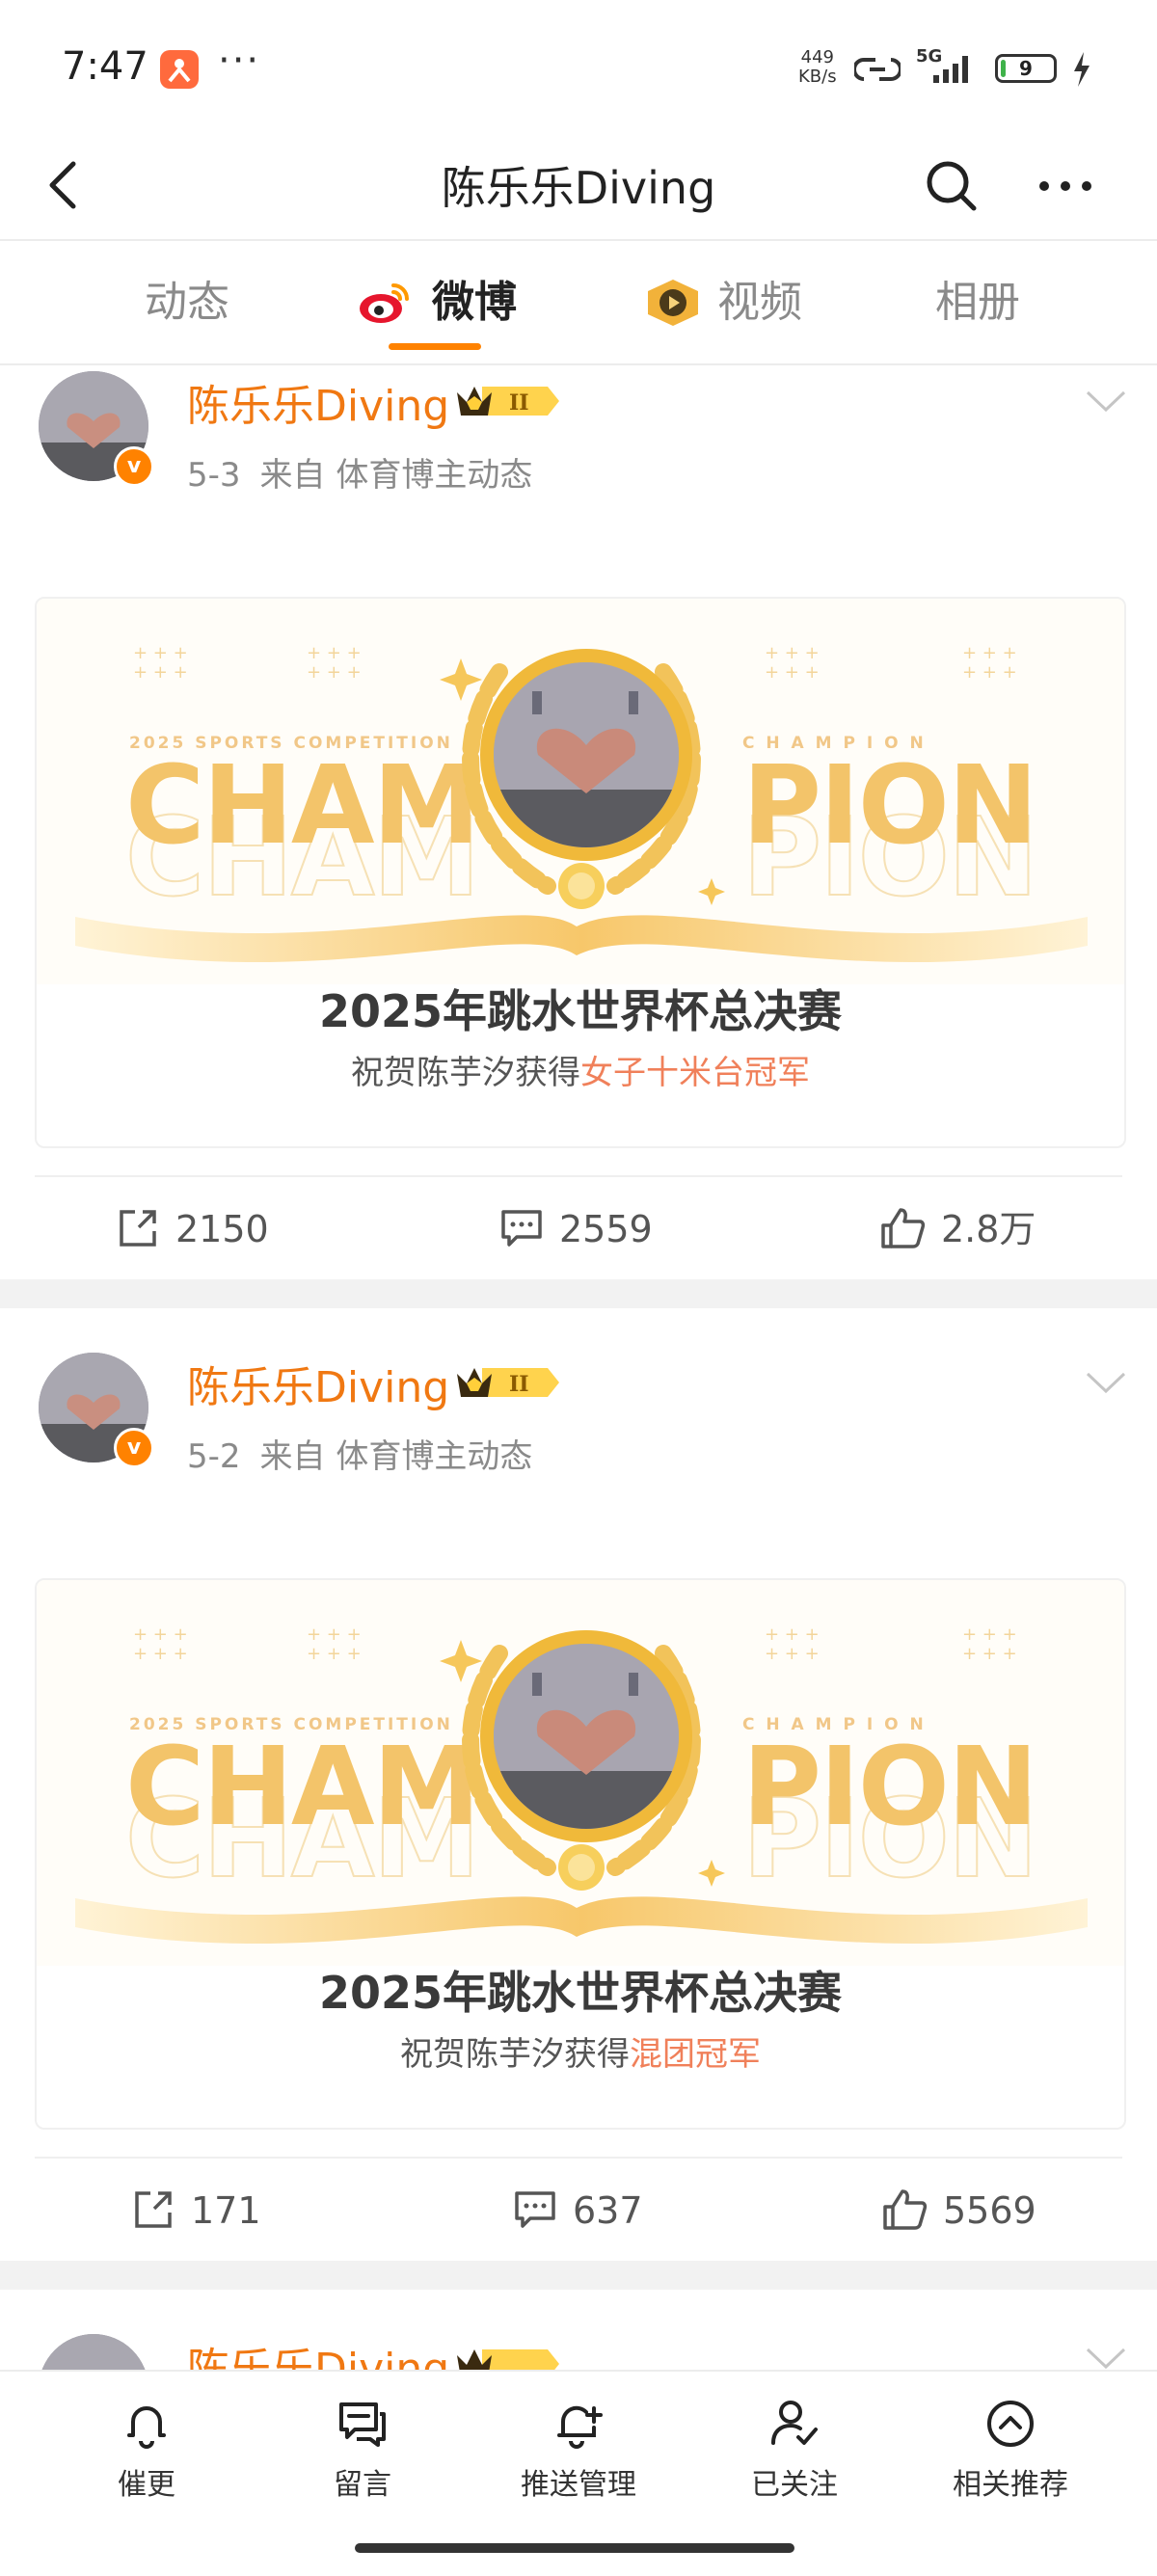 This screenshot has width=1157, height=2576. Describe the element at coordinates (1010, 2450) in the screenshot. I see `related-recommend-button: 相关推荐` at that location.